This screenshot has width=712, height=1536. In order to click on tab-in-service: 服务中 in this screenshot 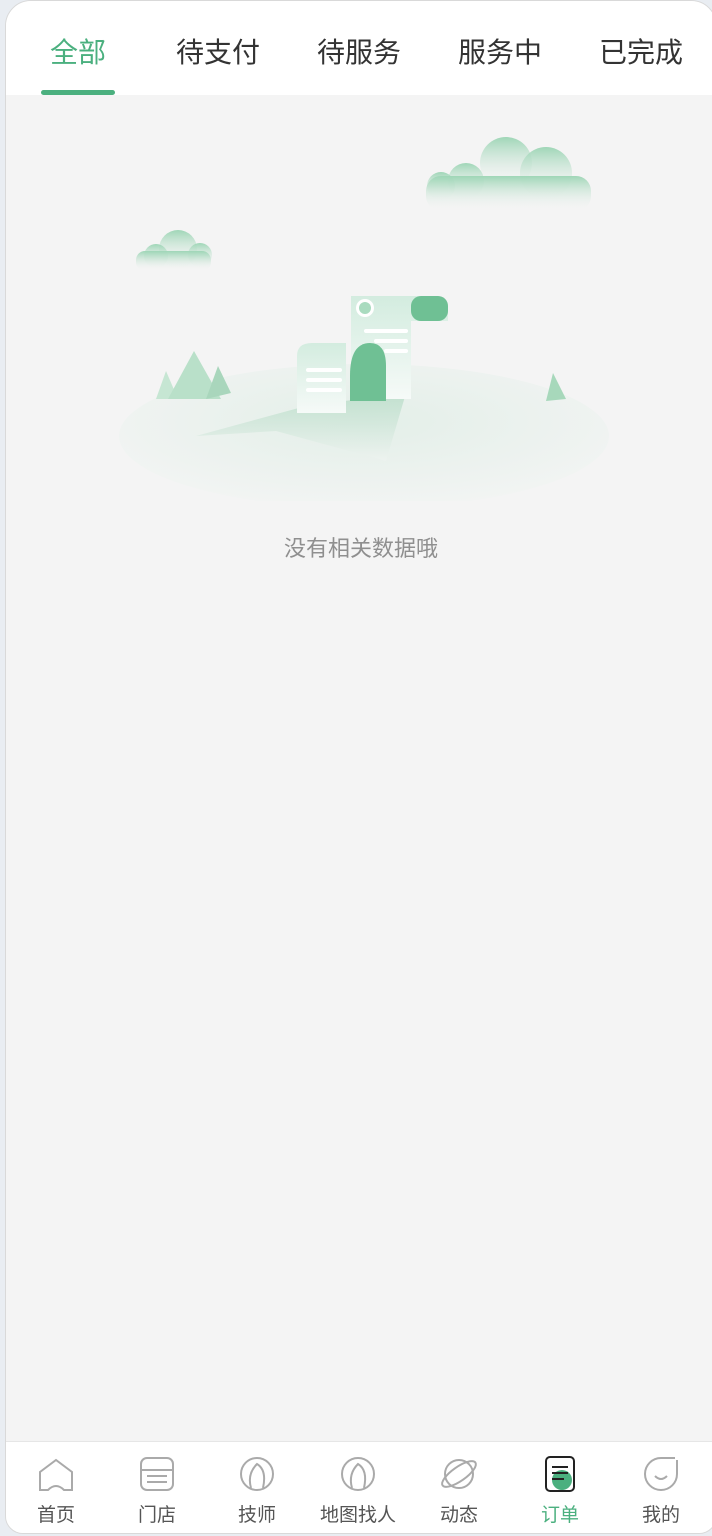, I will do `click(500, 48)`.